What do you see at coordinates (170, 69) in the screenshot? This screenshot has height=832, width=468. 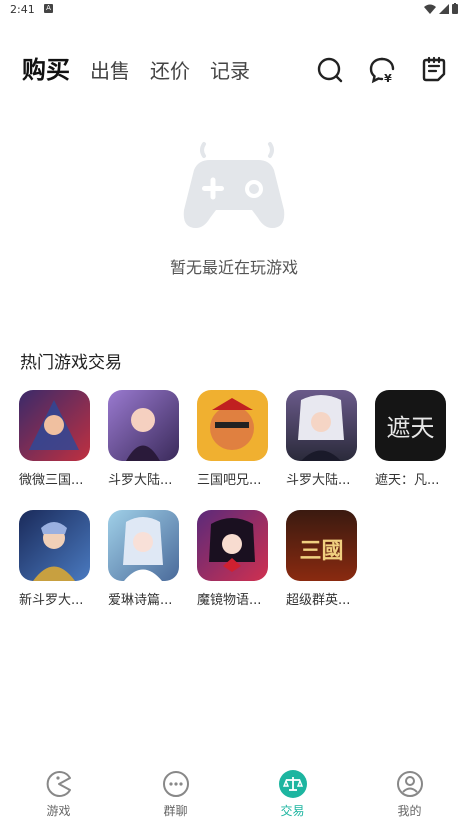 I see `tab-counter-offer: 还价` at bounding box center [170, 69].